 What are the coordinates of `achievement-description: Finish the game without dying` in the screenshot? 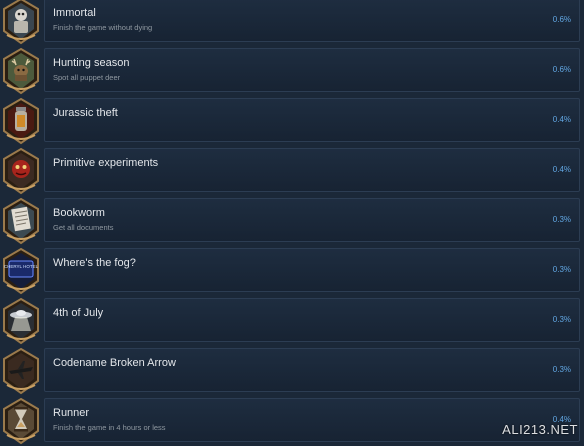 It's located at (102, 27).